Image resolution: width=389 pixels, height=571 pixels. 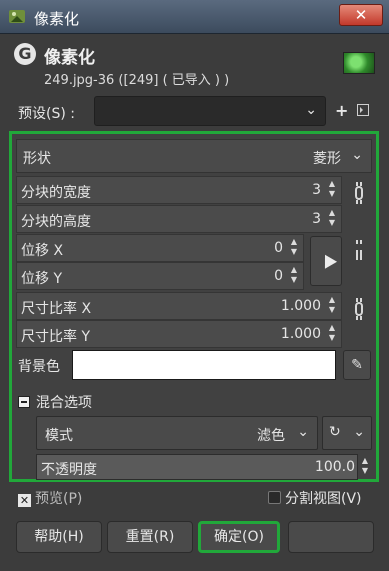 What do you see at coordinates (24, 402) in the screenshot?
I see `collapse-icon` at bounding box center [24, 402].